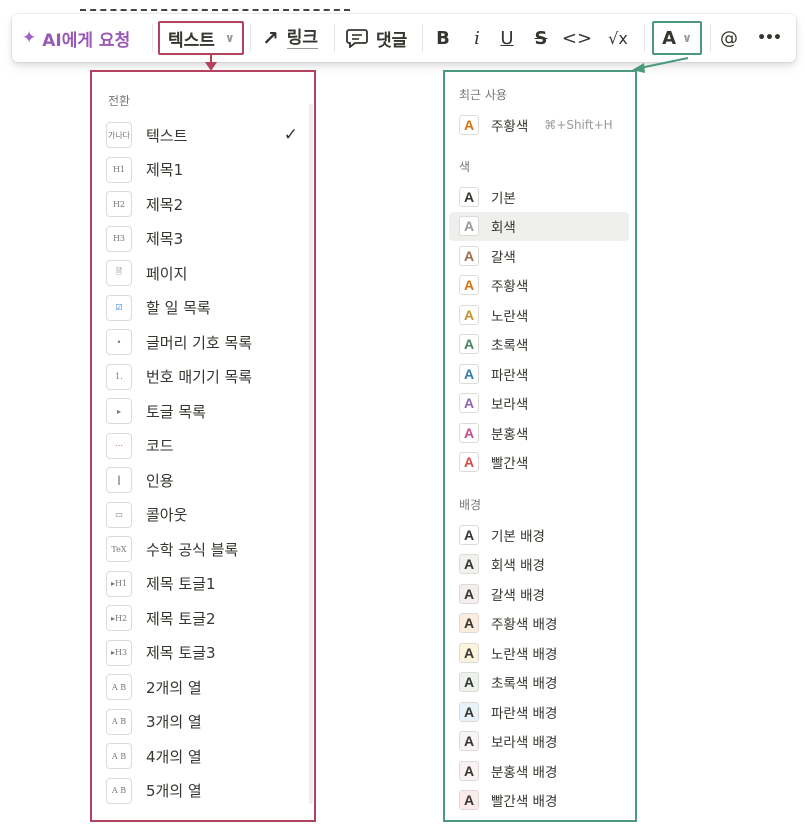 This screenshot has width=805, height=830. Describe the element at coordinates (577, 38) in the screenshot. I see `inline-code-button: <>` at that location.